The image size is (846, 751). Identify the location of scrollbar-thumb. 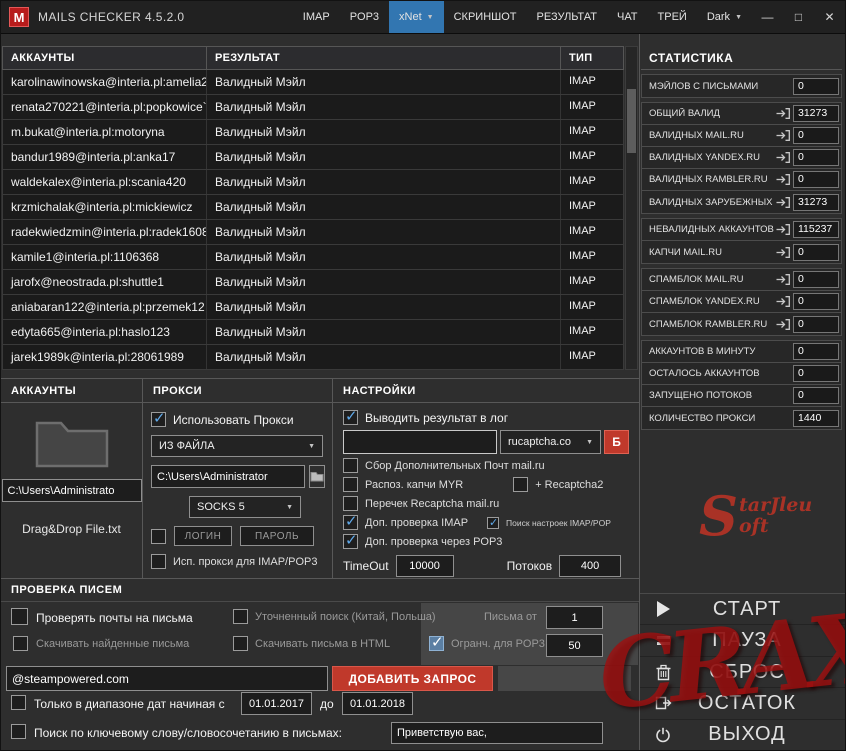
(631, 121).